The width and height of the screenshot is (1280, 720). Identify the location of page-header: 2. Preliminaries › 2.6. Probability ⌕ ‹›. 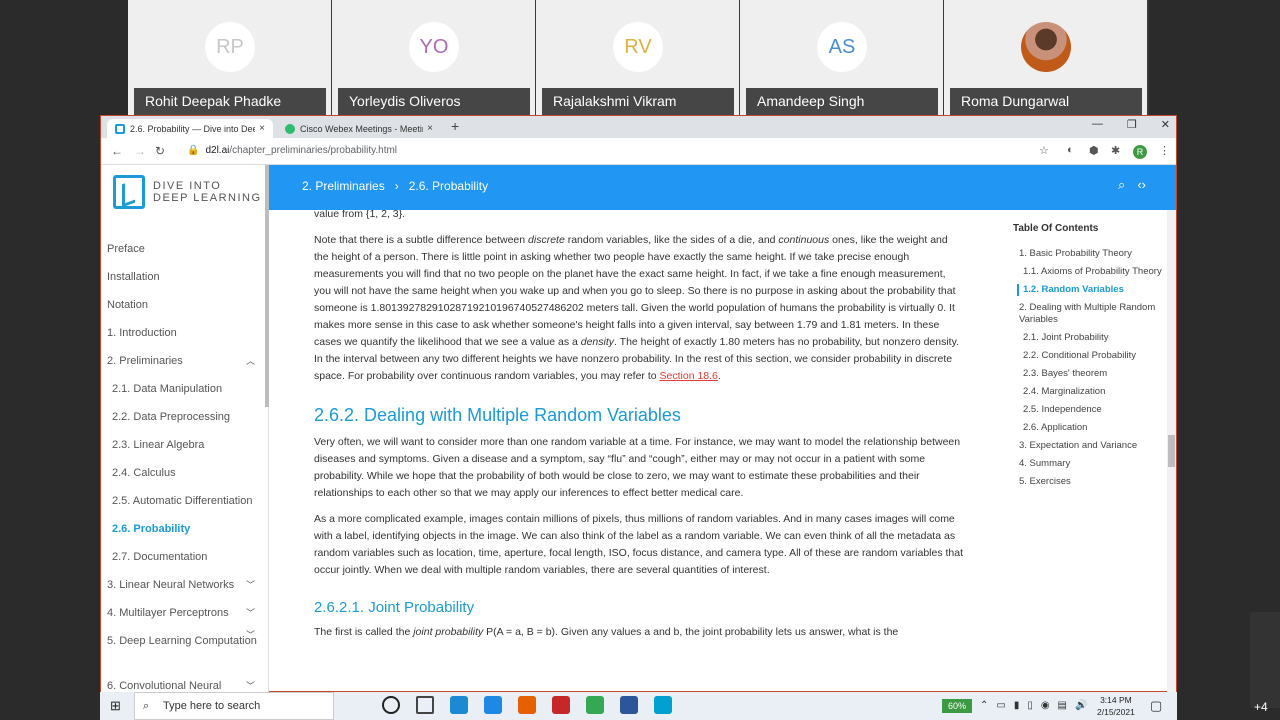
(722, 187).